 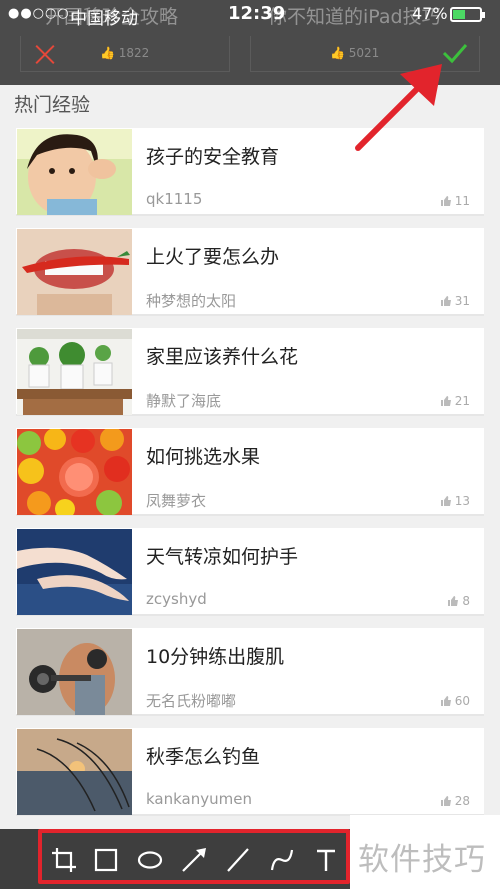 What do you see at coordinates (430, 13) in the screenshot?
I see `battery-percent: 47%` at bounding box center [430, 13].